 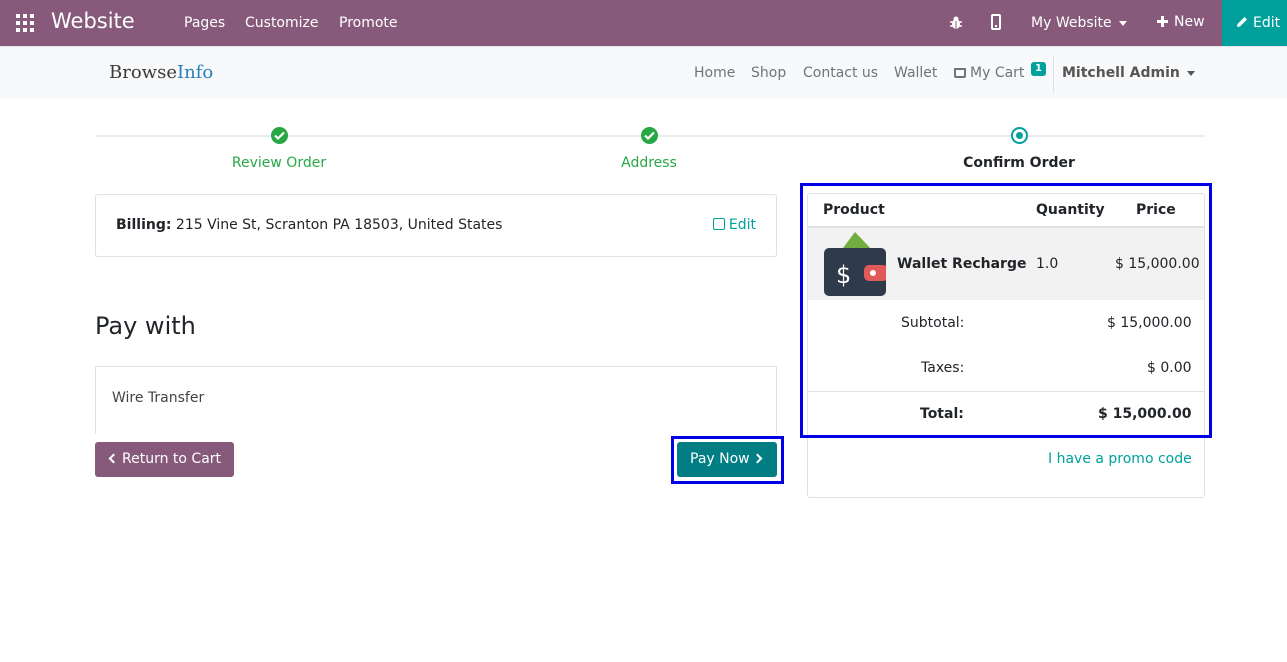 What do you see at coordinates (720, 459) in the screenshot?
I see `pay-now-label: Pay Now` at bounding box center [720, 459].